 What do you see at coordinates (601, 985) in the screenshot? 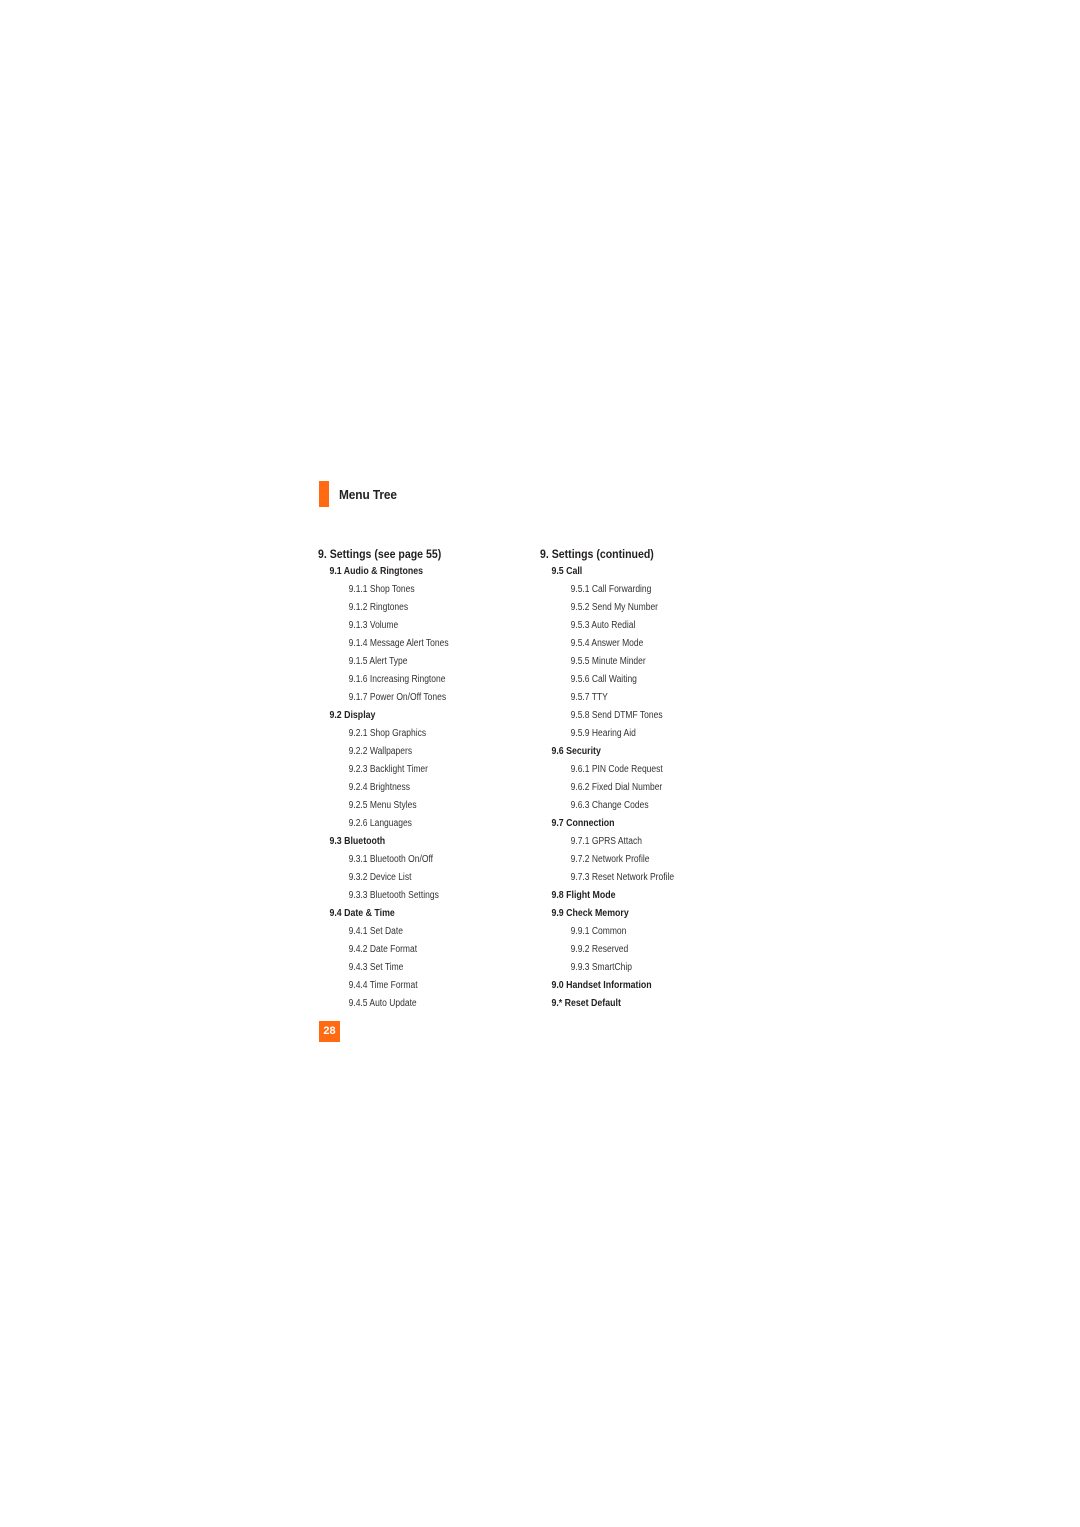
I see `menu-section: 9.0 Handset Information` at bounding box center [601, 985].